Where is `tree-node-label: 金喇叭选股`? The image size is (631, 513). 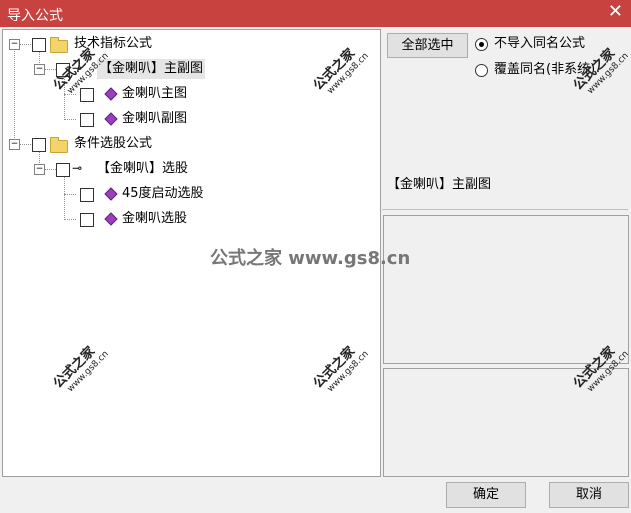 tree-node-label: 金喇叭选股 is located at coordinates (155, 218).